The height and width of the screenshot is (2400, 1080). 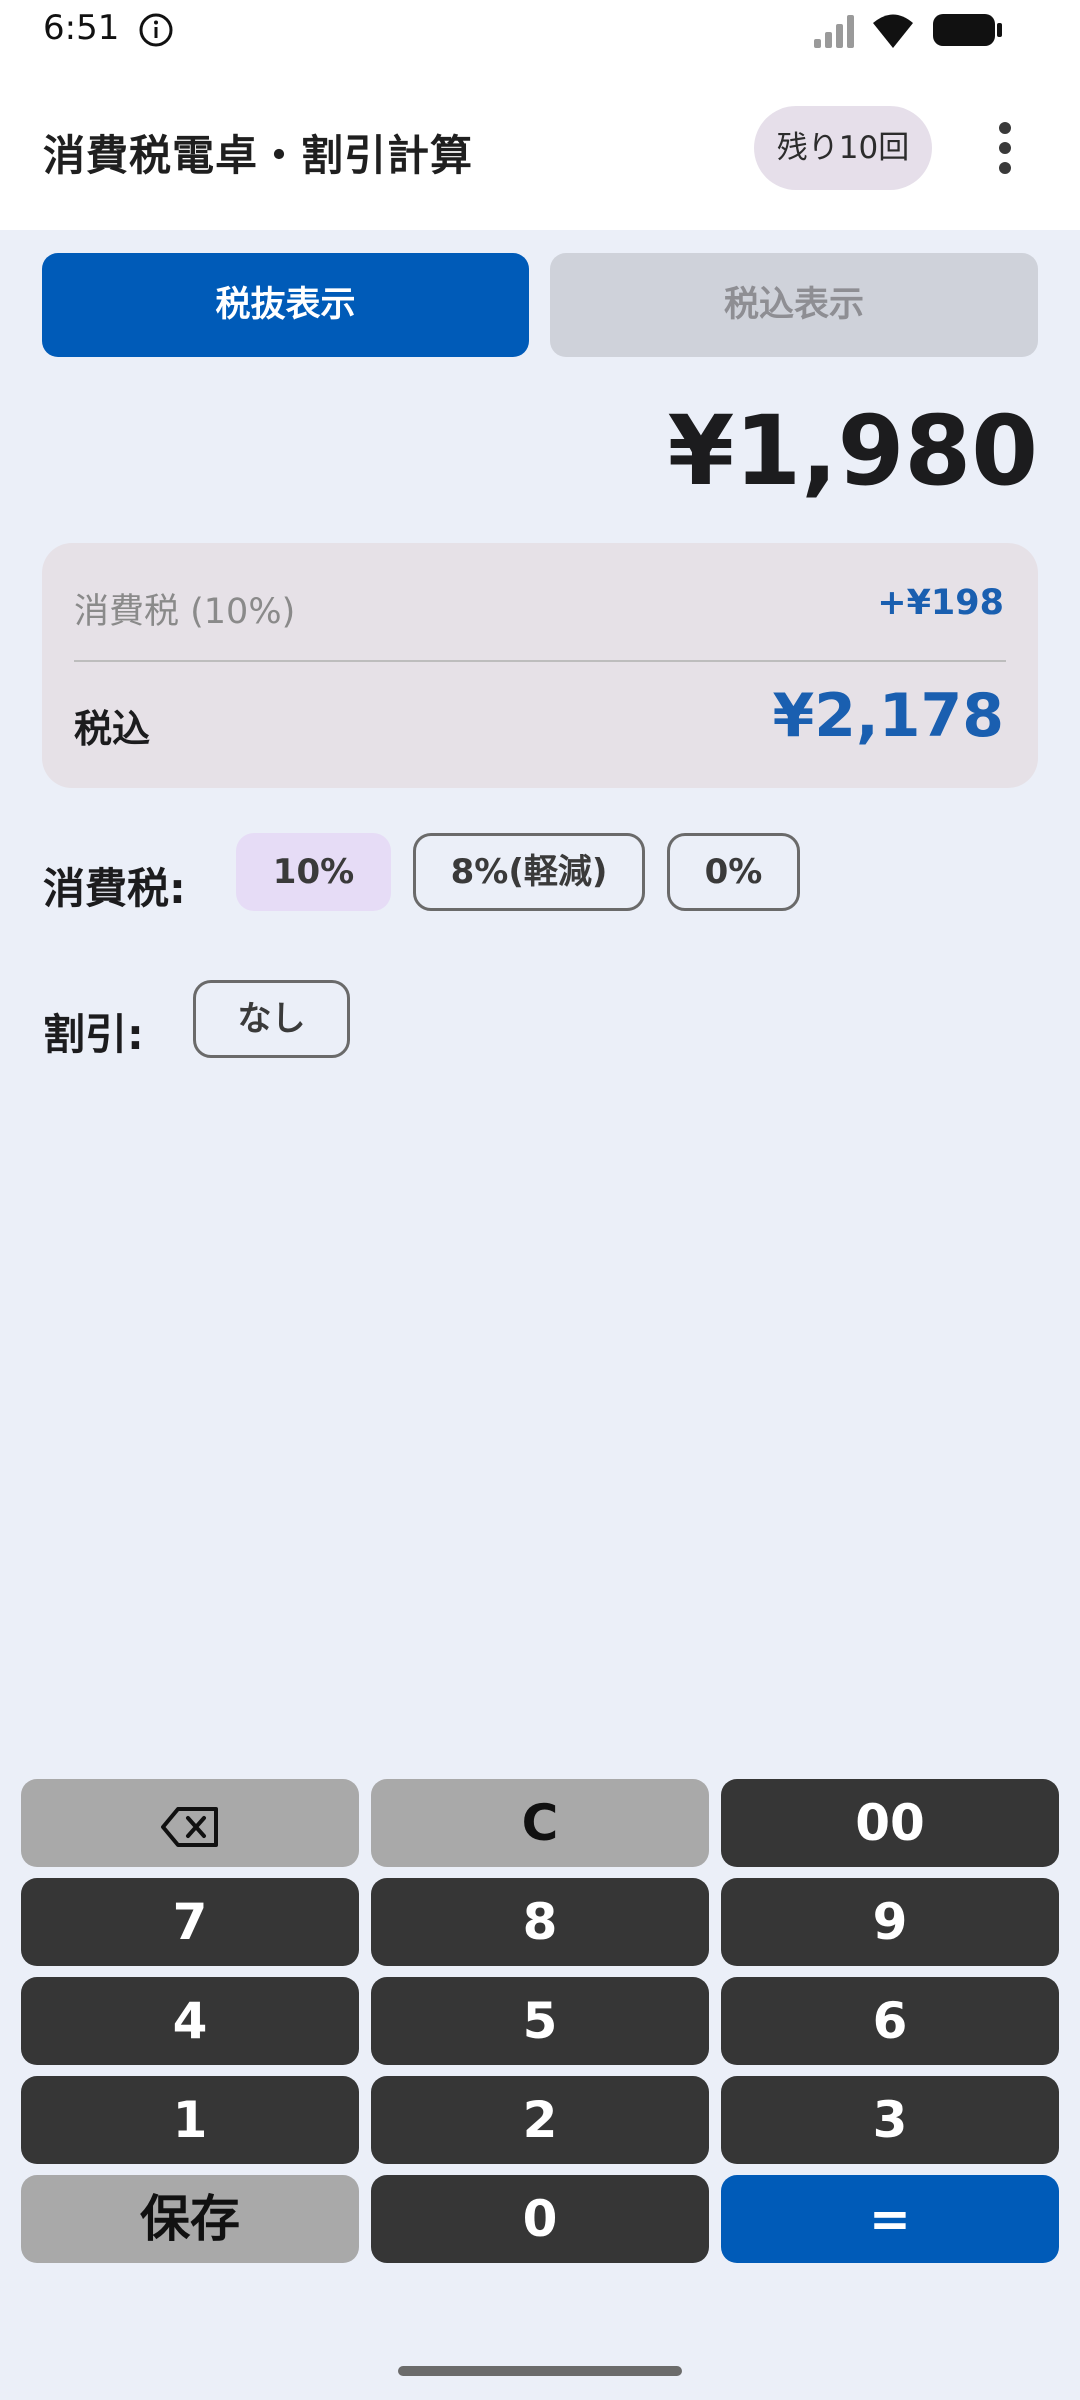 I want to click on key-3: 3, so click(x=890, y=2120).